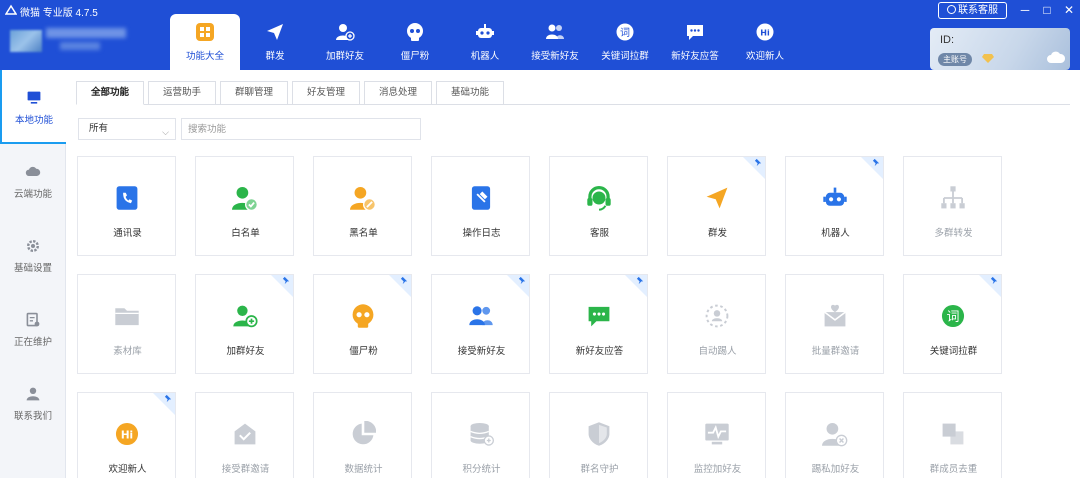  I want to click on minimize-button: ─, so click(1025, 10).